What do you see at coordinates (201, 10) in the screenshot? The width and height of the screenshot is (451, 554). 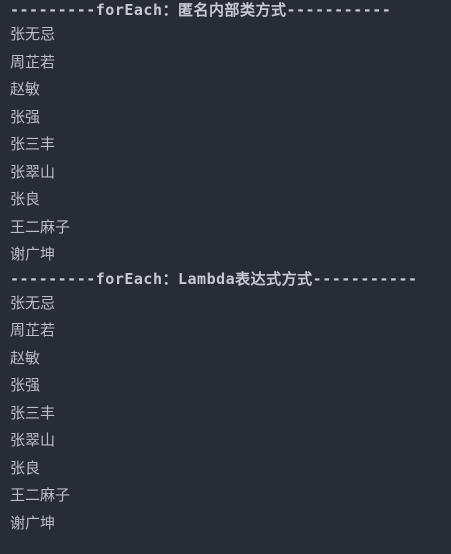 I see `section-header-anonymous-class: ---------forEach：匿名内部类方式-----------` at bounding box center [201, 10].